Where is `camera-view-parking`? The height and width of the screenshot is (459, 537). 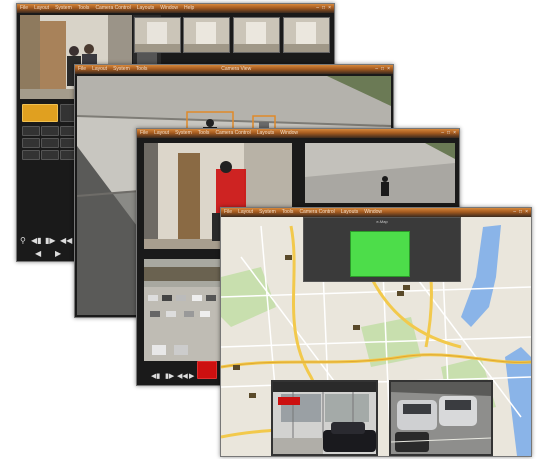 camera-view-parking is located at coordinates (183, 310).